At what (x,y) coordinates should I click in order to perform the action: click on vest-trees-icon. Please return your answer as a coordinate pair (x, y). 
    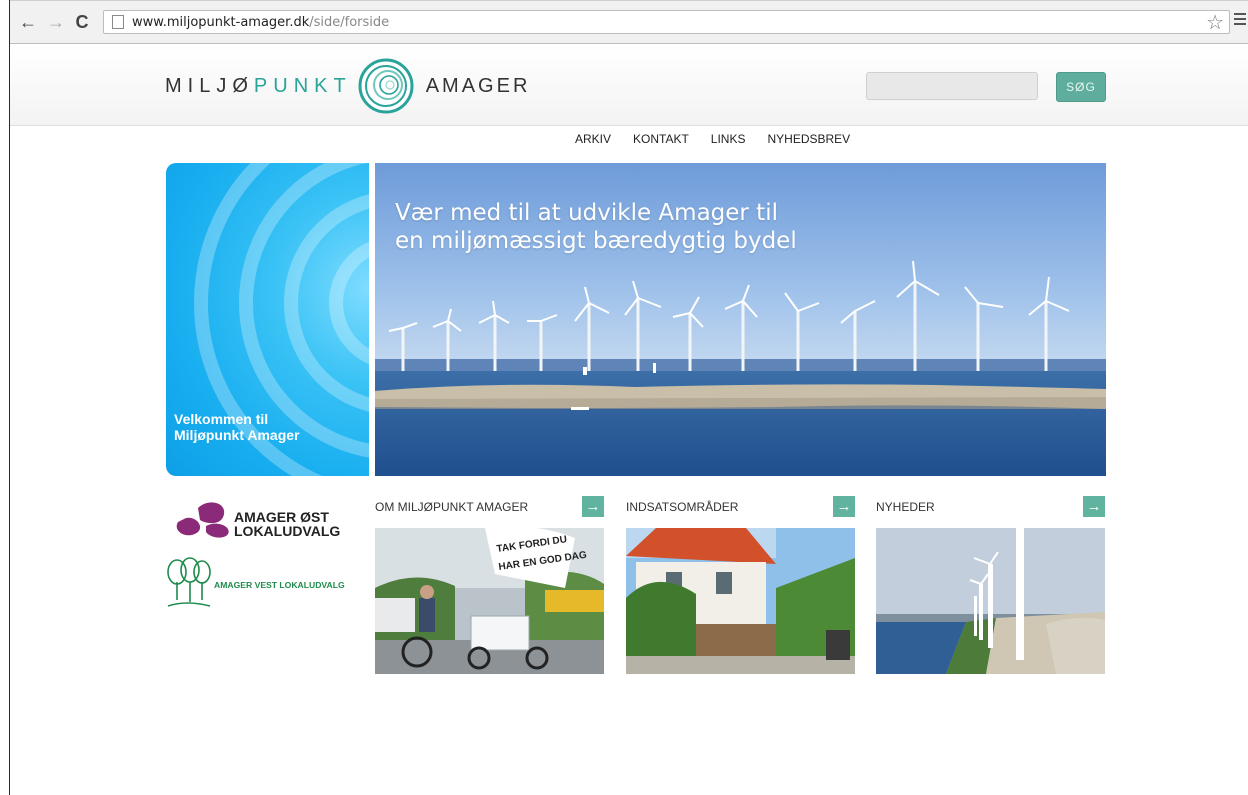
    Looking at the image, I should click on (189, 582).